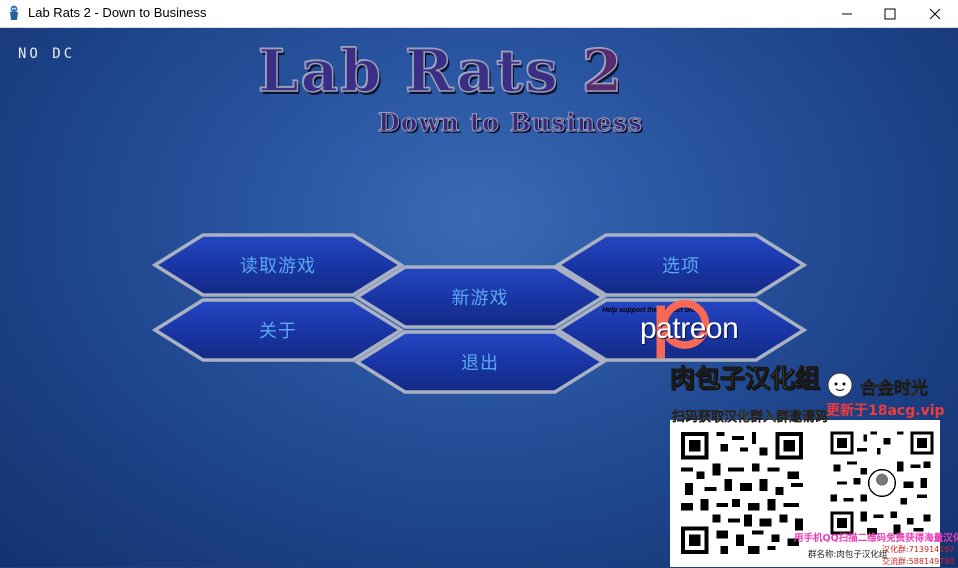 The width and height of the screenshot is (958, 568). What do you see at coordinates (894, 389) in the screenshot?
I see `promo-partner: 合金时光` at bounding box center [894, 389].